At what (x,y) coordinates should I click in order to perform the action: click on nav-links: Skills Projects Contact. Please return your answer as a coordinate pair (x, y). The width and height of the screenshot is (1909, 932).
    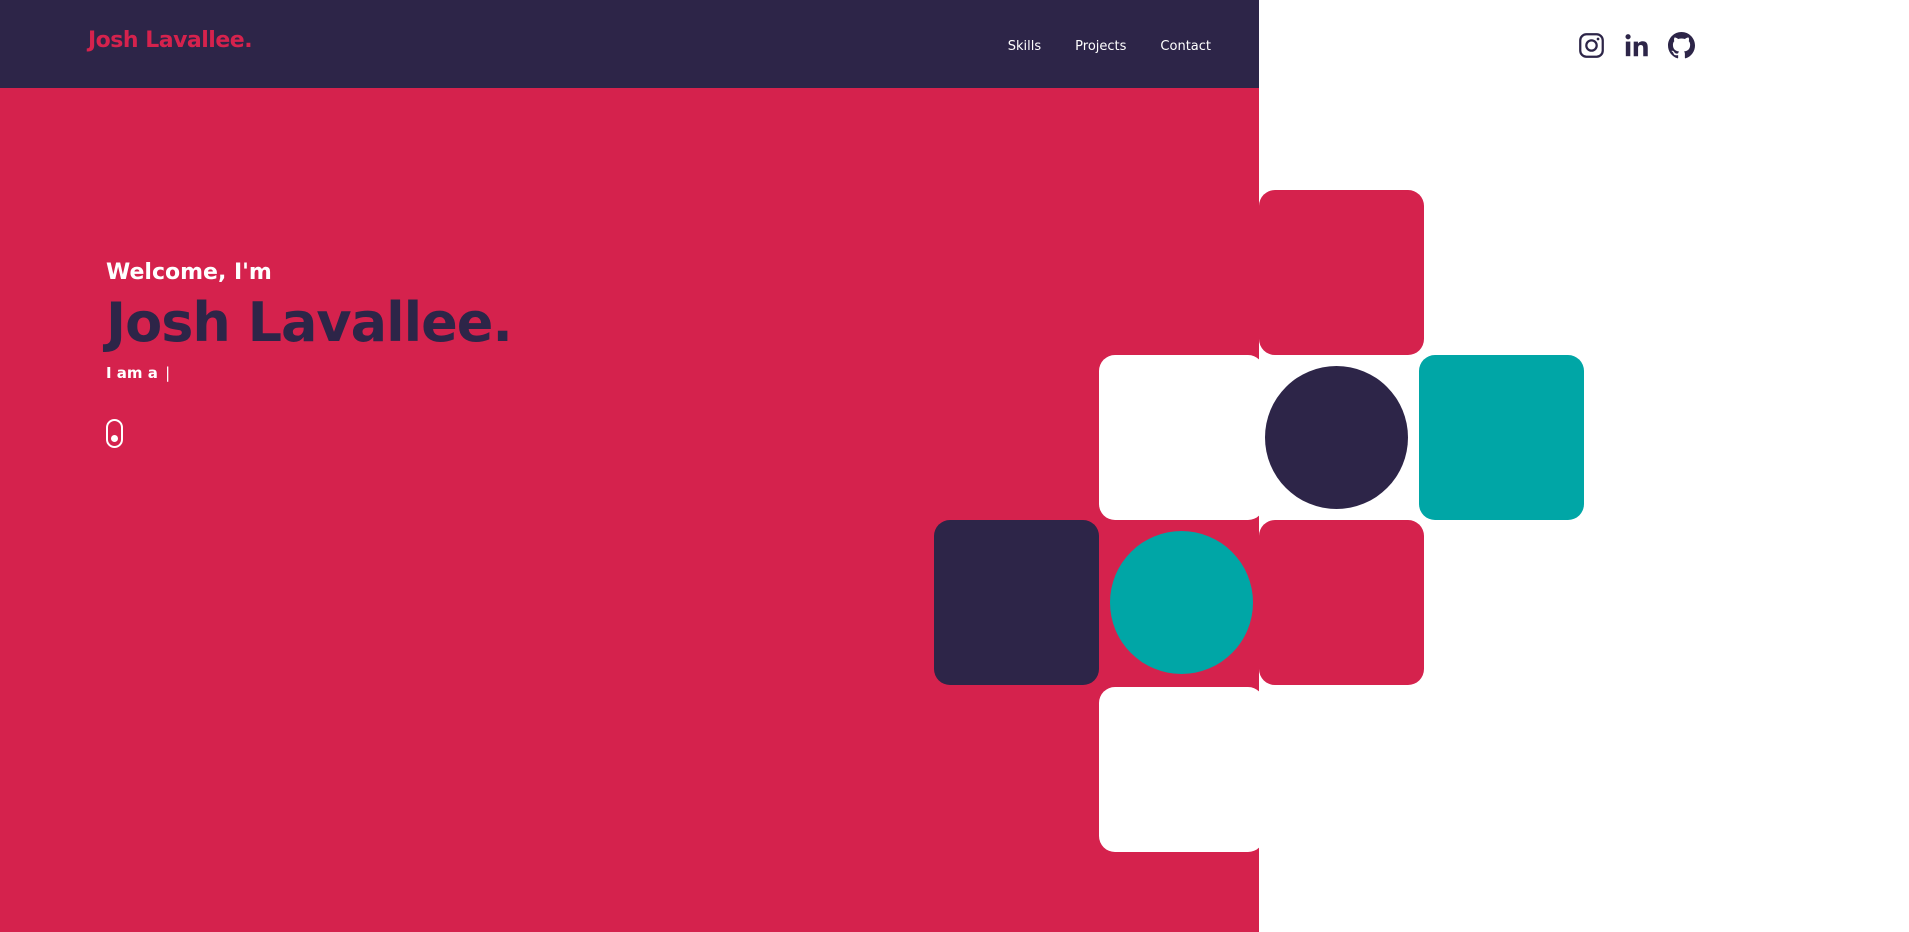
    Looking at the image, I should click on (1109, 46).